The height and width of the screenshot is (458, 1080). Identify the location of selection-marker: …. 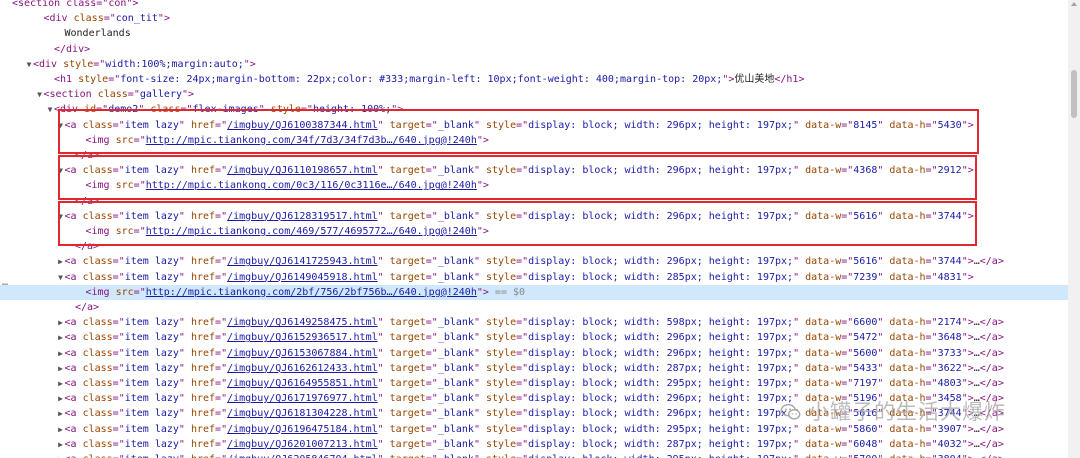
(5, 282).